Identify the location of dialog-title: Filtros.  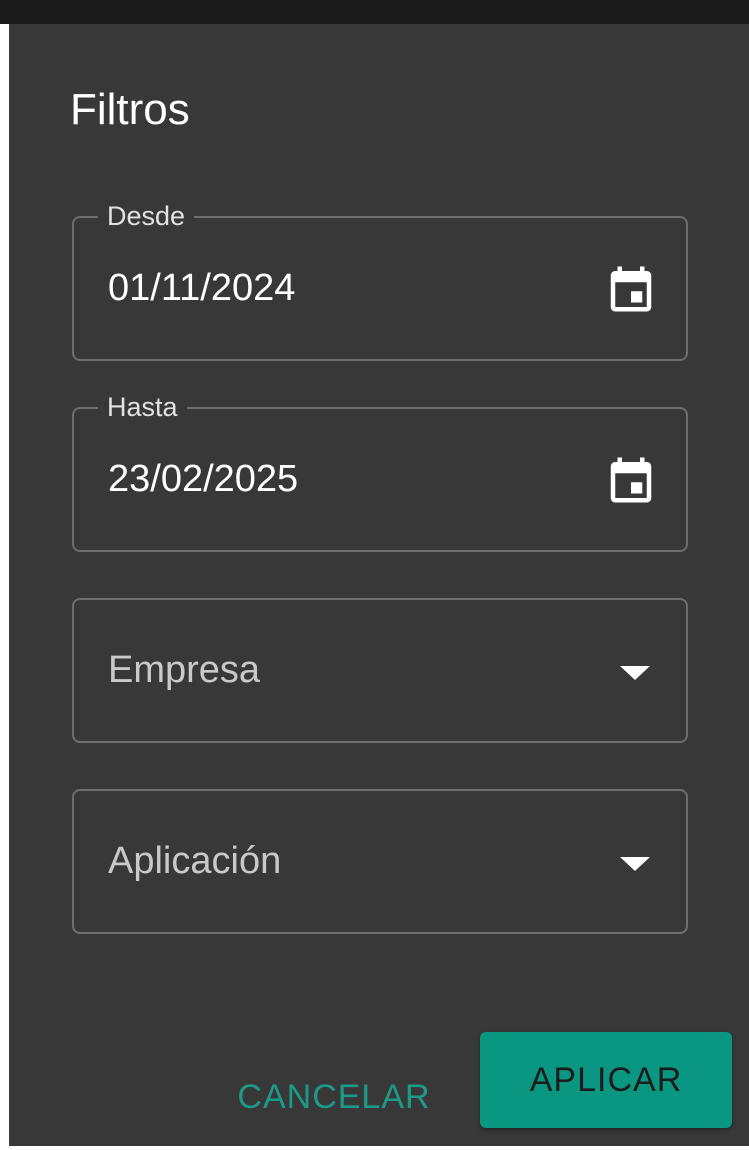
(130, 109).